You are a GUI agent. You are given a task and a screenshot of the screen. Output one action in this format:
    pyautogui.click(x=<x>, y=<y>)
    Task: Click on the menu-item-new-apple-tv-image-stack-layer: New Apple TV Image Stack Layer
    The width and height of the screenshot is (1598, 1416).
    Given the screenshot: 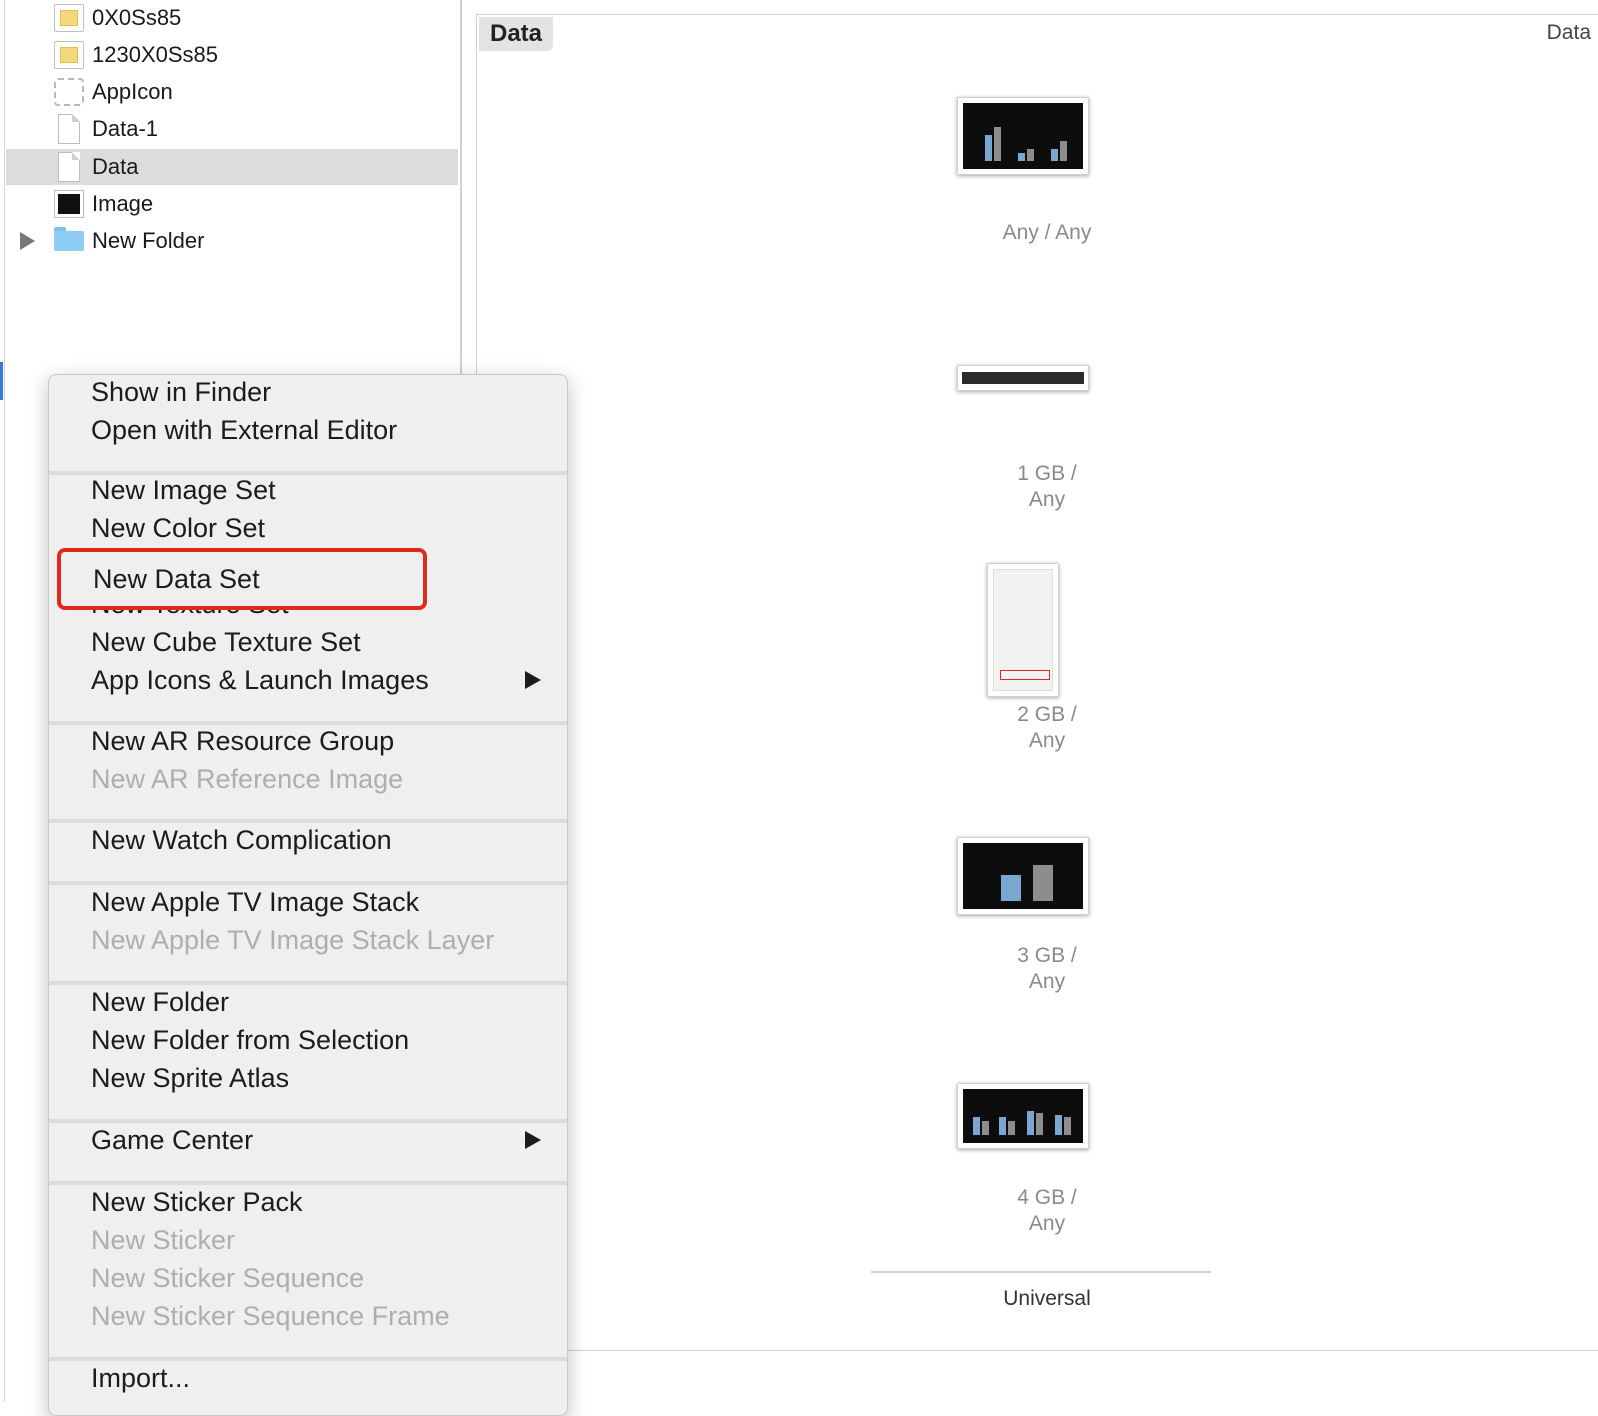 What is the action you would take?
    pyautogui.click(x=293, y=940)
    